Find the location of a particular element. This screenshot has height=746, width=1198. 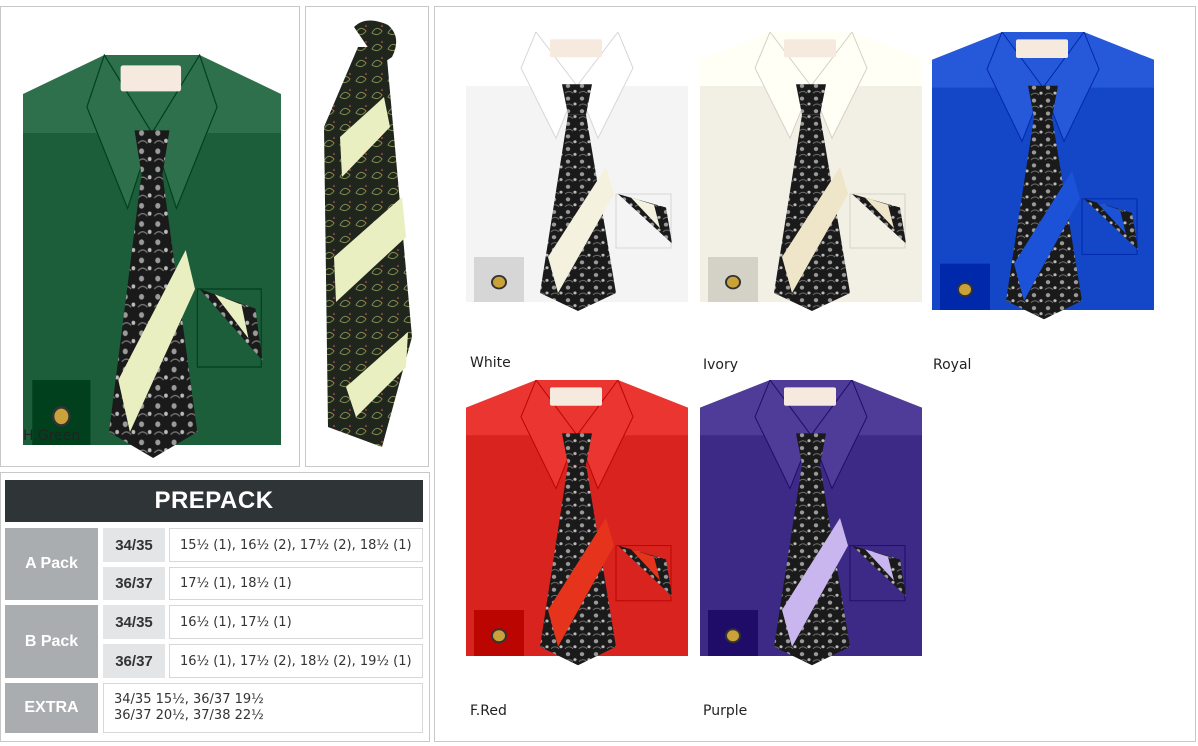

tie-image is located at coordinates (368, 233).